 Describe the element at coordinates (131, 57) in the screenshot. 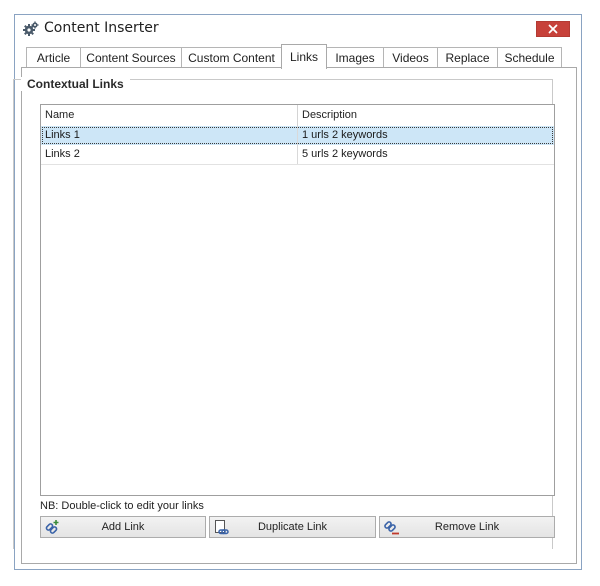

I see `tab-content-sources: Content Sources` at that location.